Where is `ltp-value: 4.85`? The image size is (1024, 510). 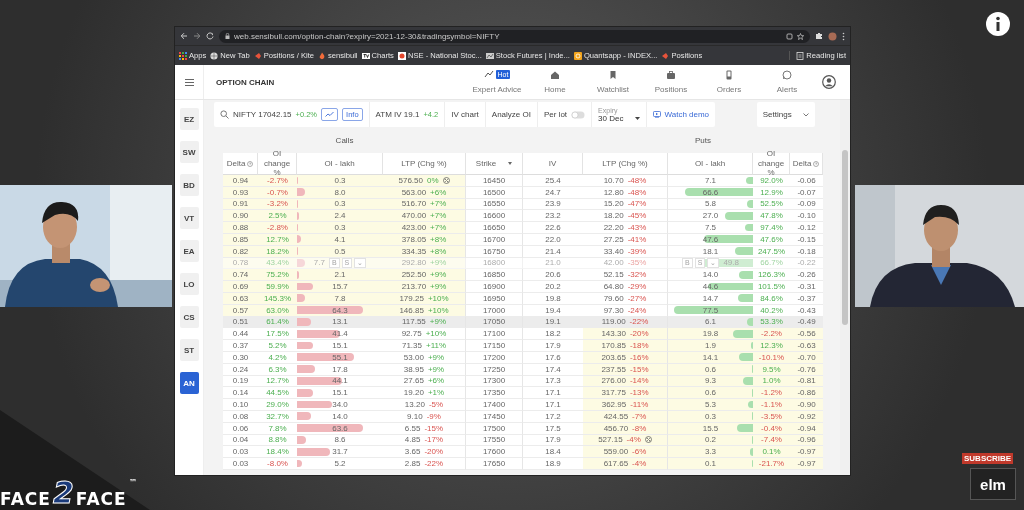
ltp-value: 4.85 is located at coordinates (412, 440).